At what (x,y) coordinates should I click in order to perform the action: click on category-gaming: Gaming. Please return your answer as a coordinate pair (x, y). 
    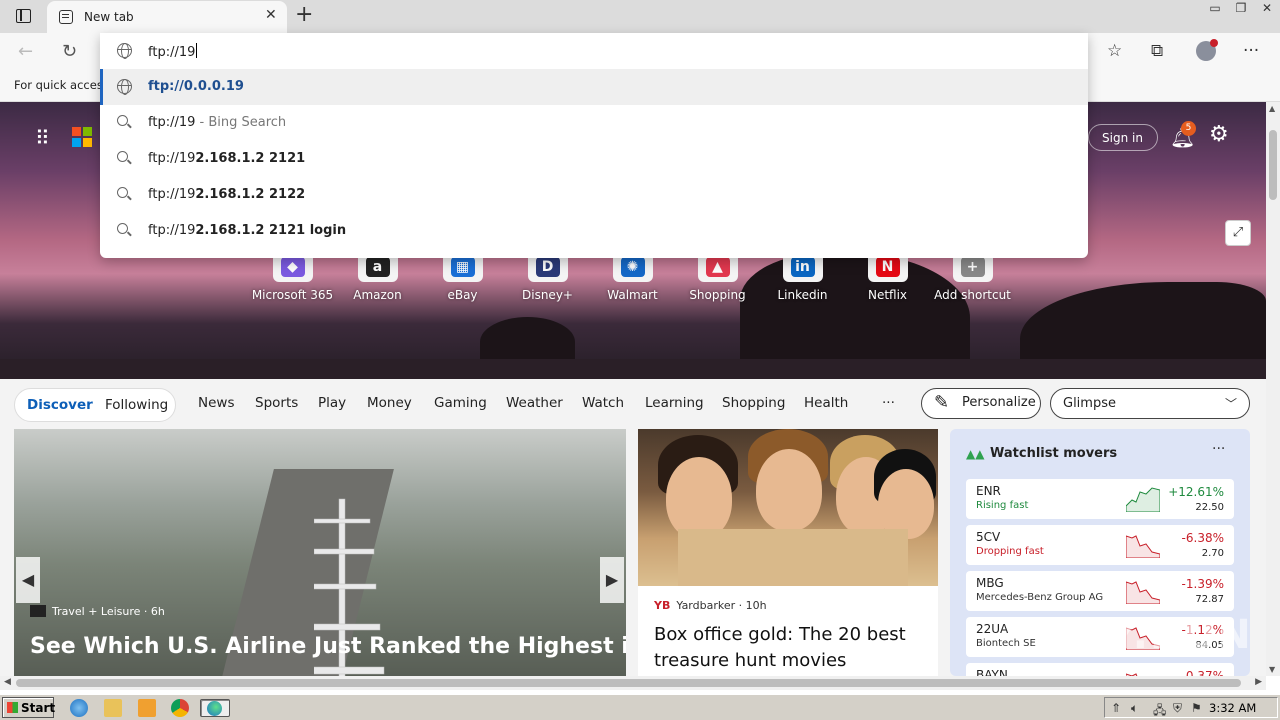
    Looking at the image, I should click on (460, 403).